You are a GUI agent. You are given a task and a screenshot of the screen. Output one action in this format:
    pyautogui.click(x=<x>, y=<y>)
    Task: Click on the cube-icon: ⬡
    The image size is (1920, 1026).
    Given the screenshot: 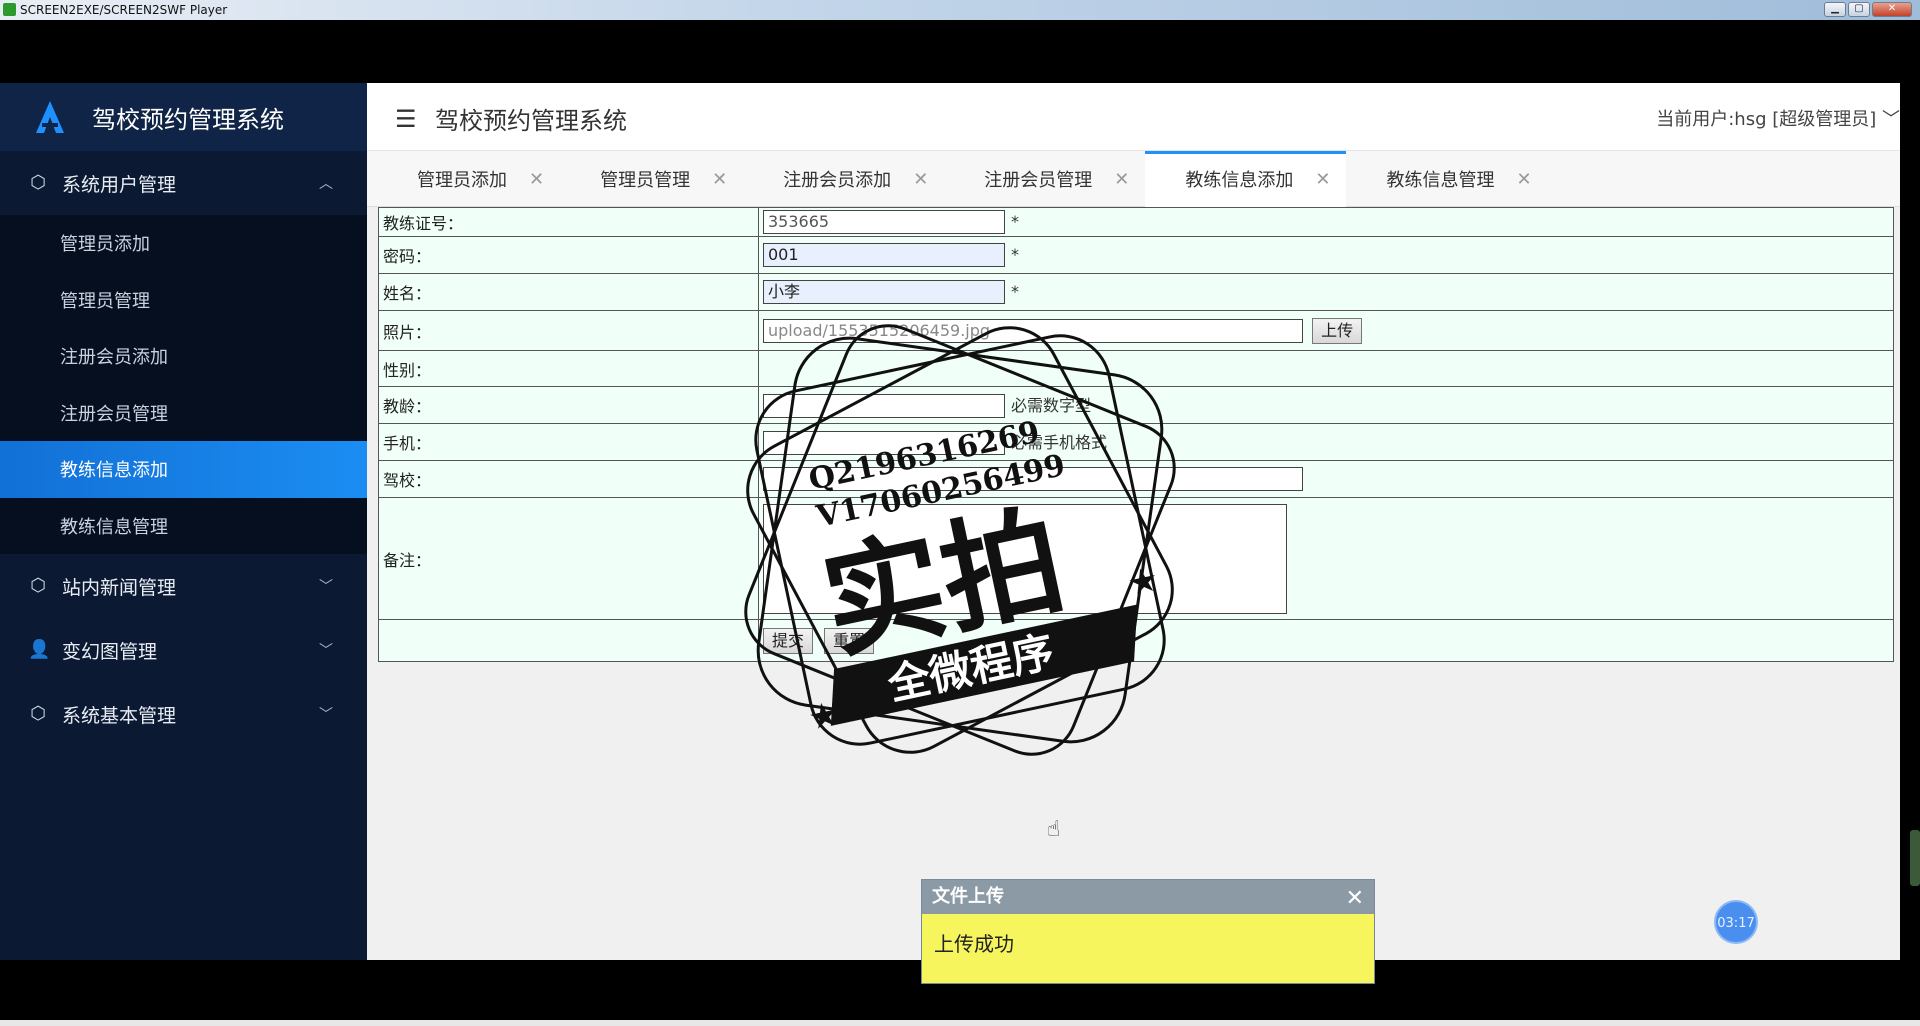 What is the action you would take?
    pyautogui.click(x=38, y=182)
    